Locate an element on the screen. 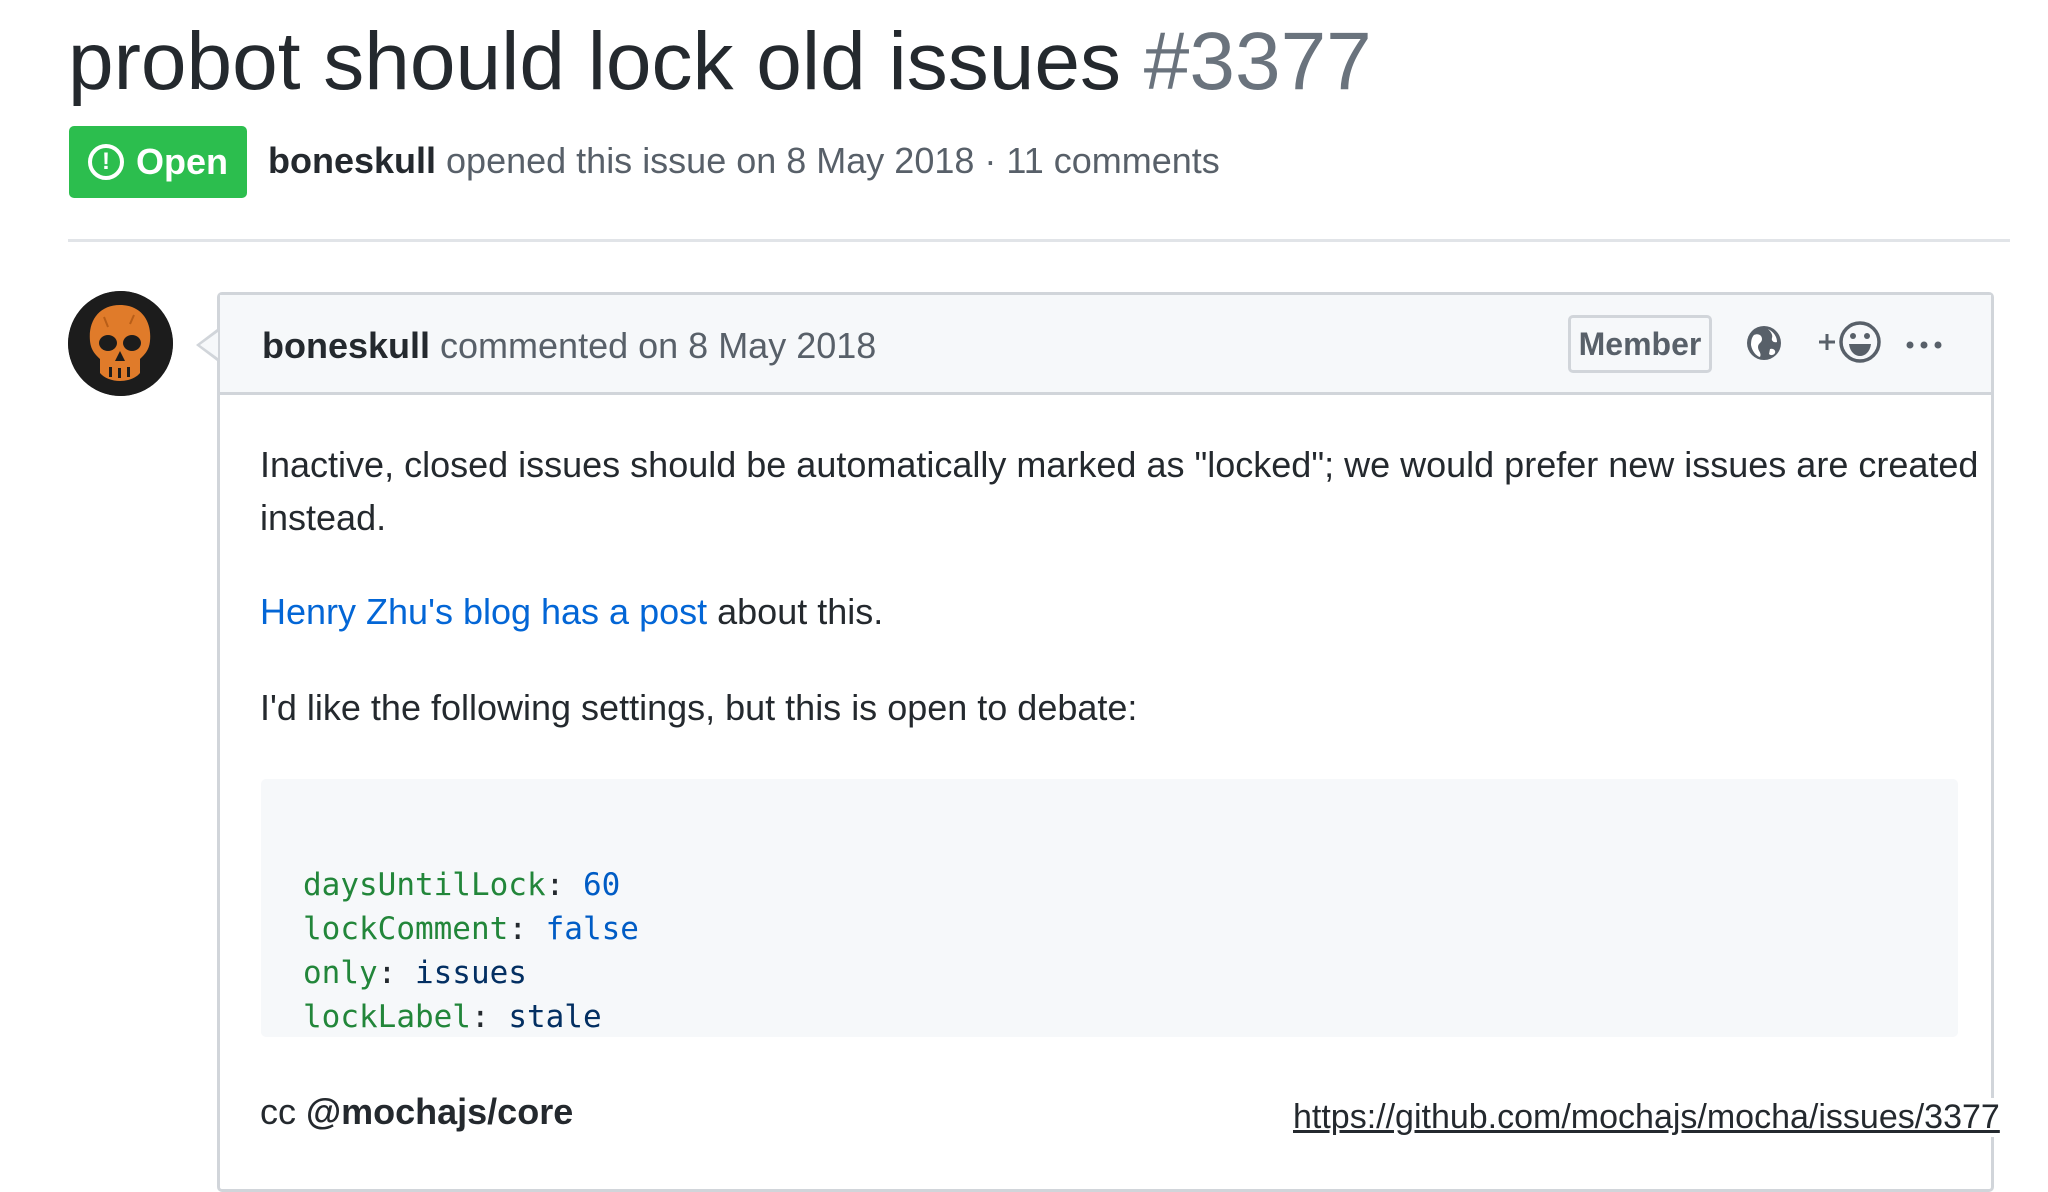  issue-opened-icon: ! is located at coordinates (105, 162).